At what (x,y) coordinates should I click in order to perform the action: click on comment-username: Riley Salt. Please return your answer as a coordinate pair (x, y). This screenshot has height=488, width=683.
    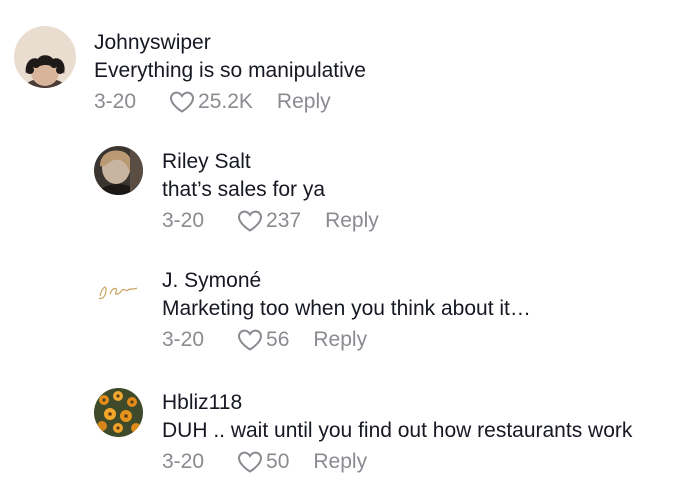
    Looking at the image, I should click on (270, 162).